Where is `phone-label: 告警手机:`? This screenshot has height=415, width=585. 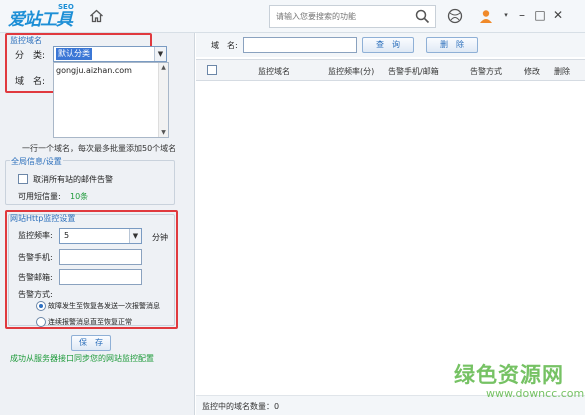 phone-label: 告警手机: is located at coordinates (35, 257).